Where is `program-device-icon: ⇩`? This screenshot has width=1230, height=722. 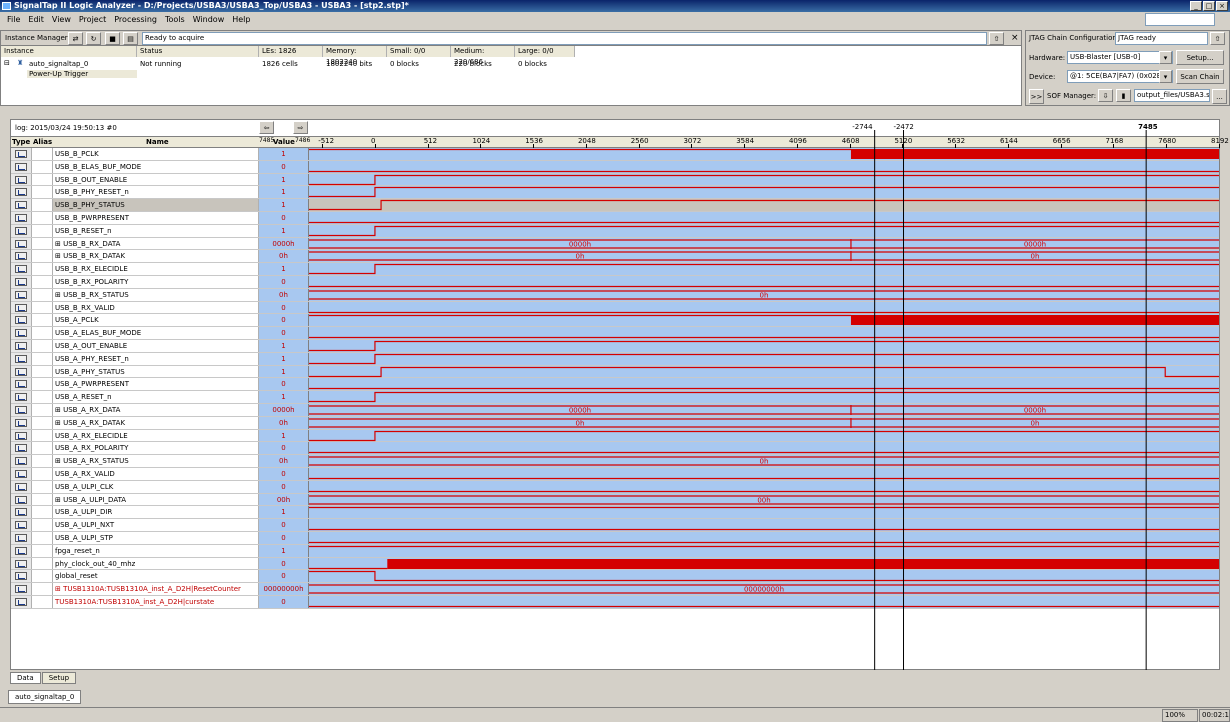
program-device-icon: ⇩ is located at coordinates (1105, 95).